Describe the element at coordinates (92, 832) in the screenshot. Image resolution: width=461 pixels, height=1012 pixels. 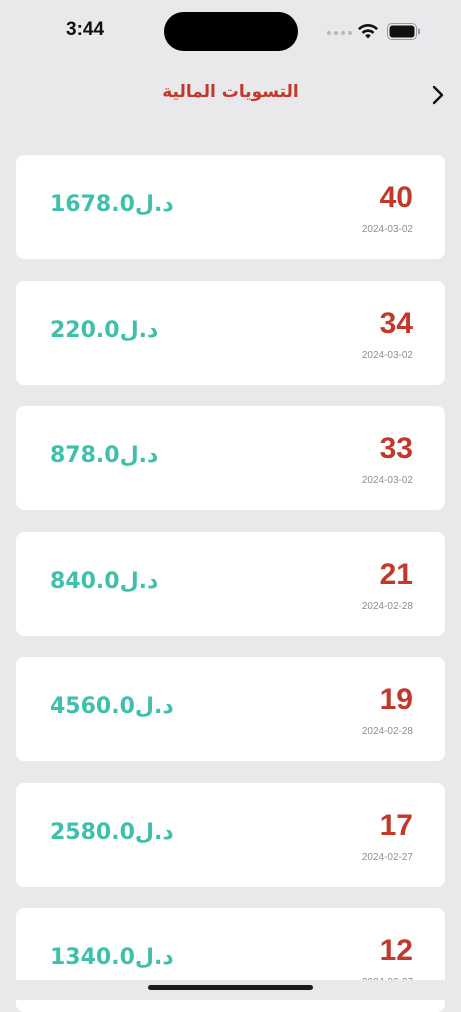
I see `amount-value: 2580.0` at that location.